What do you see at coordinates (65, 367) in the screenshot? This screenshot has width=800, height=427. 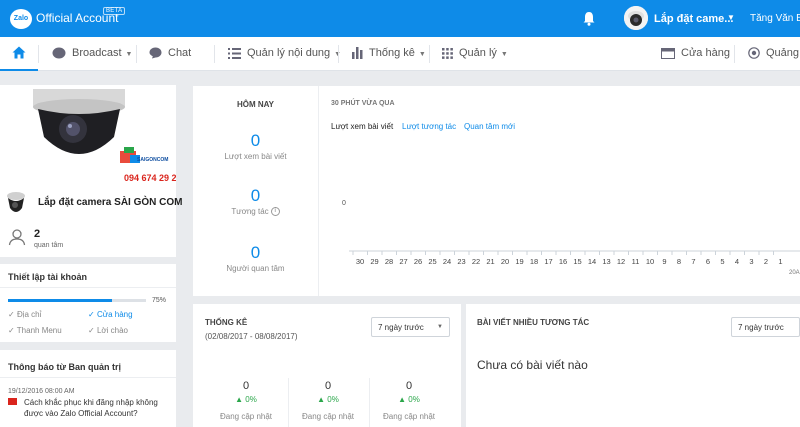 I see `notice-title: Thông báo từ Ban quản trị` at bounding box center [65, 367].